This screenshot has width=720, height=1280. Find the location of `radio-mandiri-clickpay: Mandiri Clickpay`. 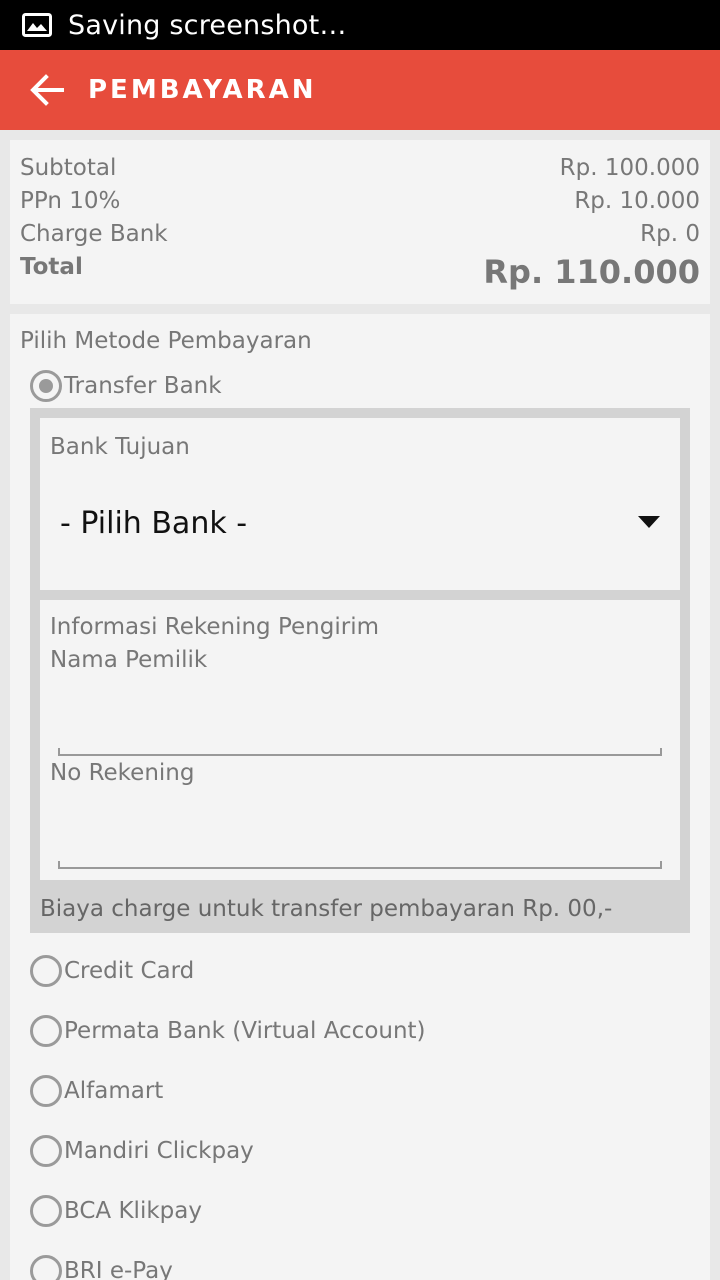

radio-mandiri-clickpay: Mandiri Clickpay is located at coordinates (142, 1151).